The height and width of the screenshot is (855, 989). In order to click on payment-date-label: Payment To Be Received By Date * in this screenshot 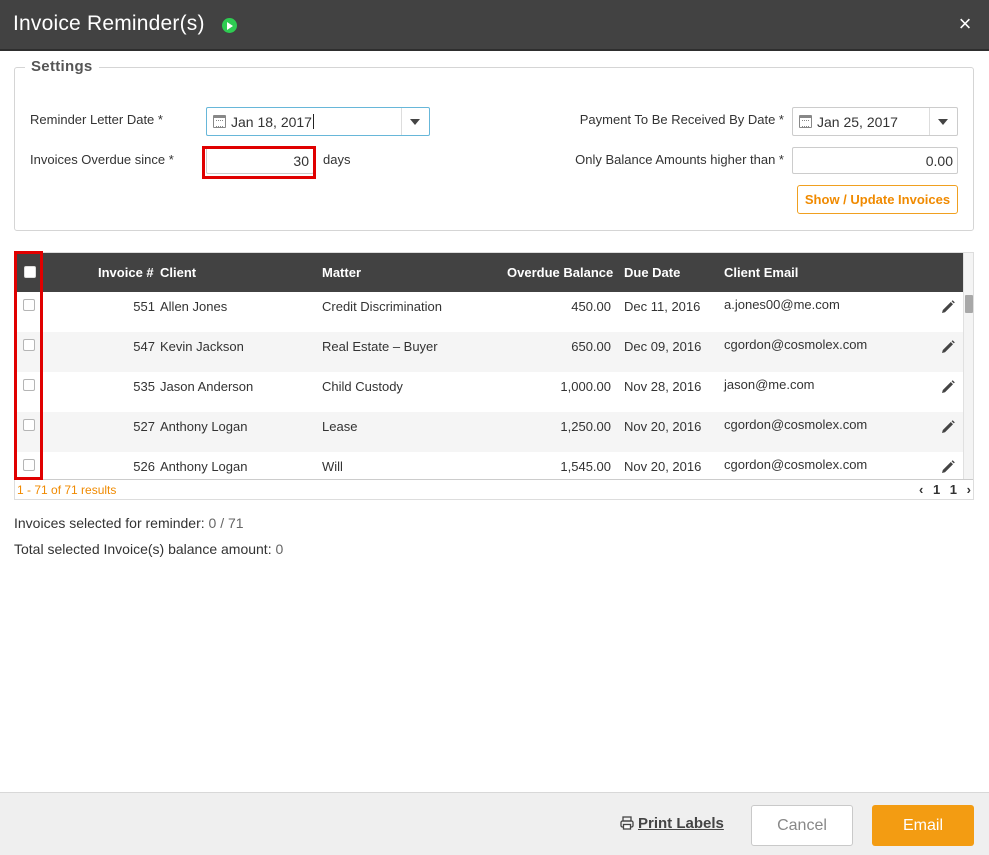, I will do `click(681, 119)`.